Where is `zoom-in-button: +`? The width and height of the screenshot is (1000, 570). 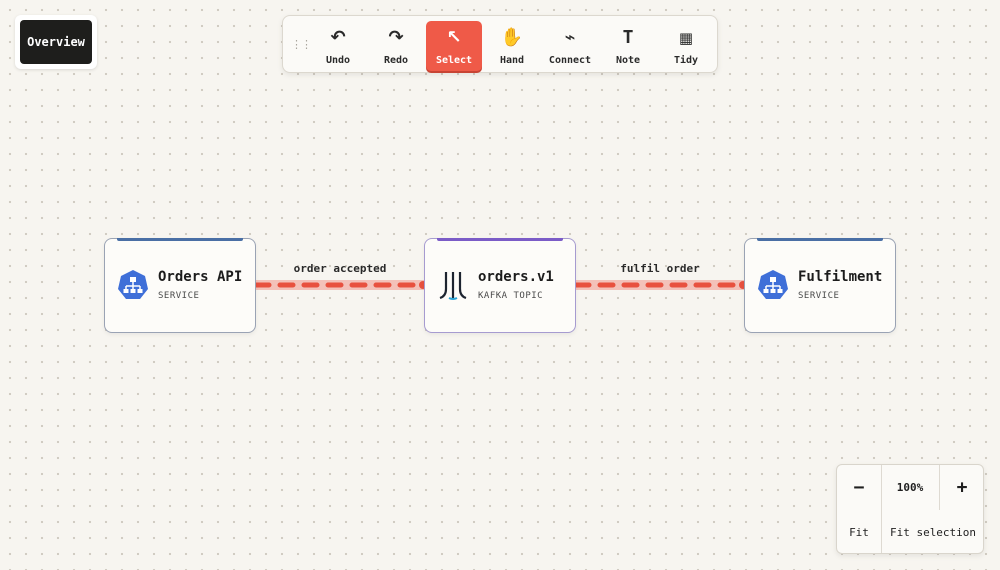 zoom-in-button: + is located at coordinates (962, 487).